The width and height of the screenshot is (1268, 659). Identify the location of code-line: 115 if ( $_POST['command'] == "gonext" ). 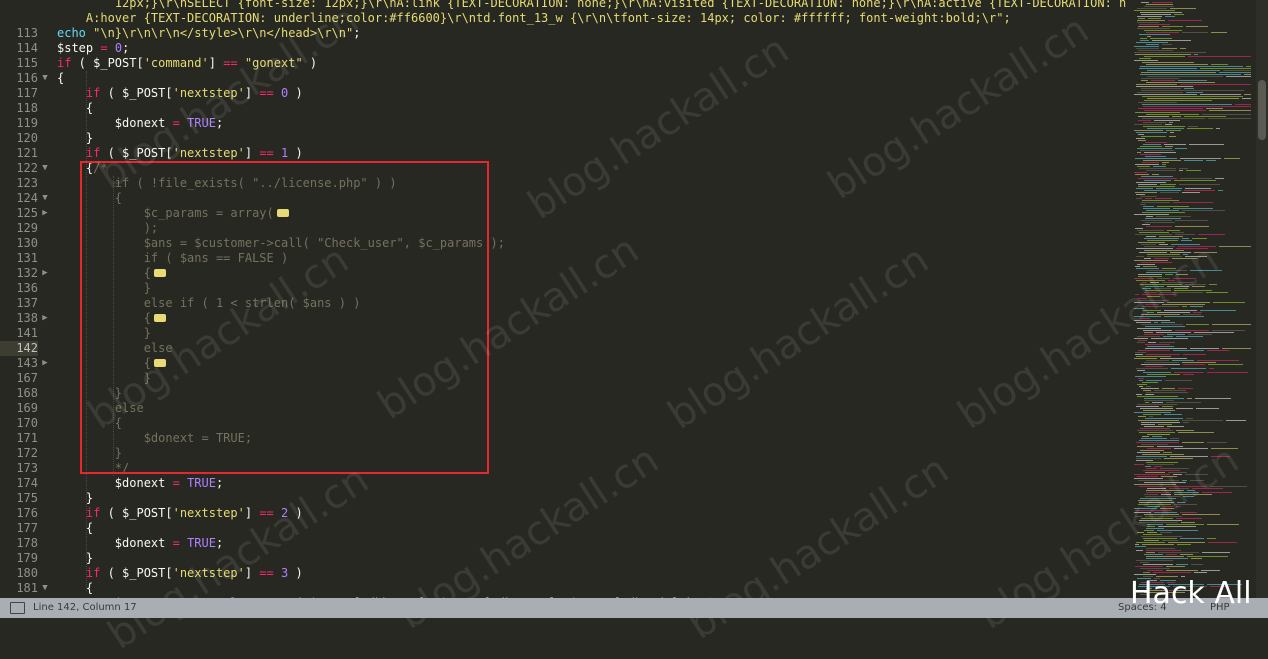
(563, 63).